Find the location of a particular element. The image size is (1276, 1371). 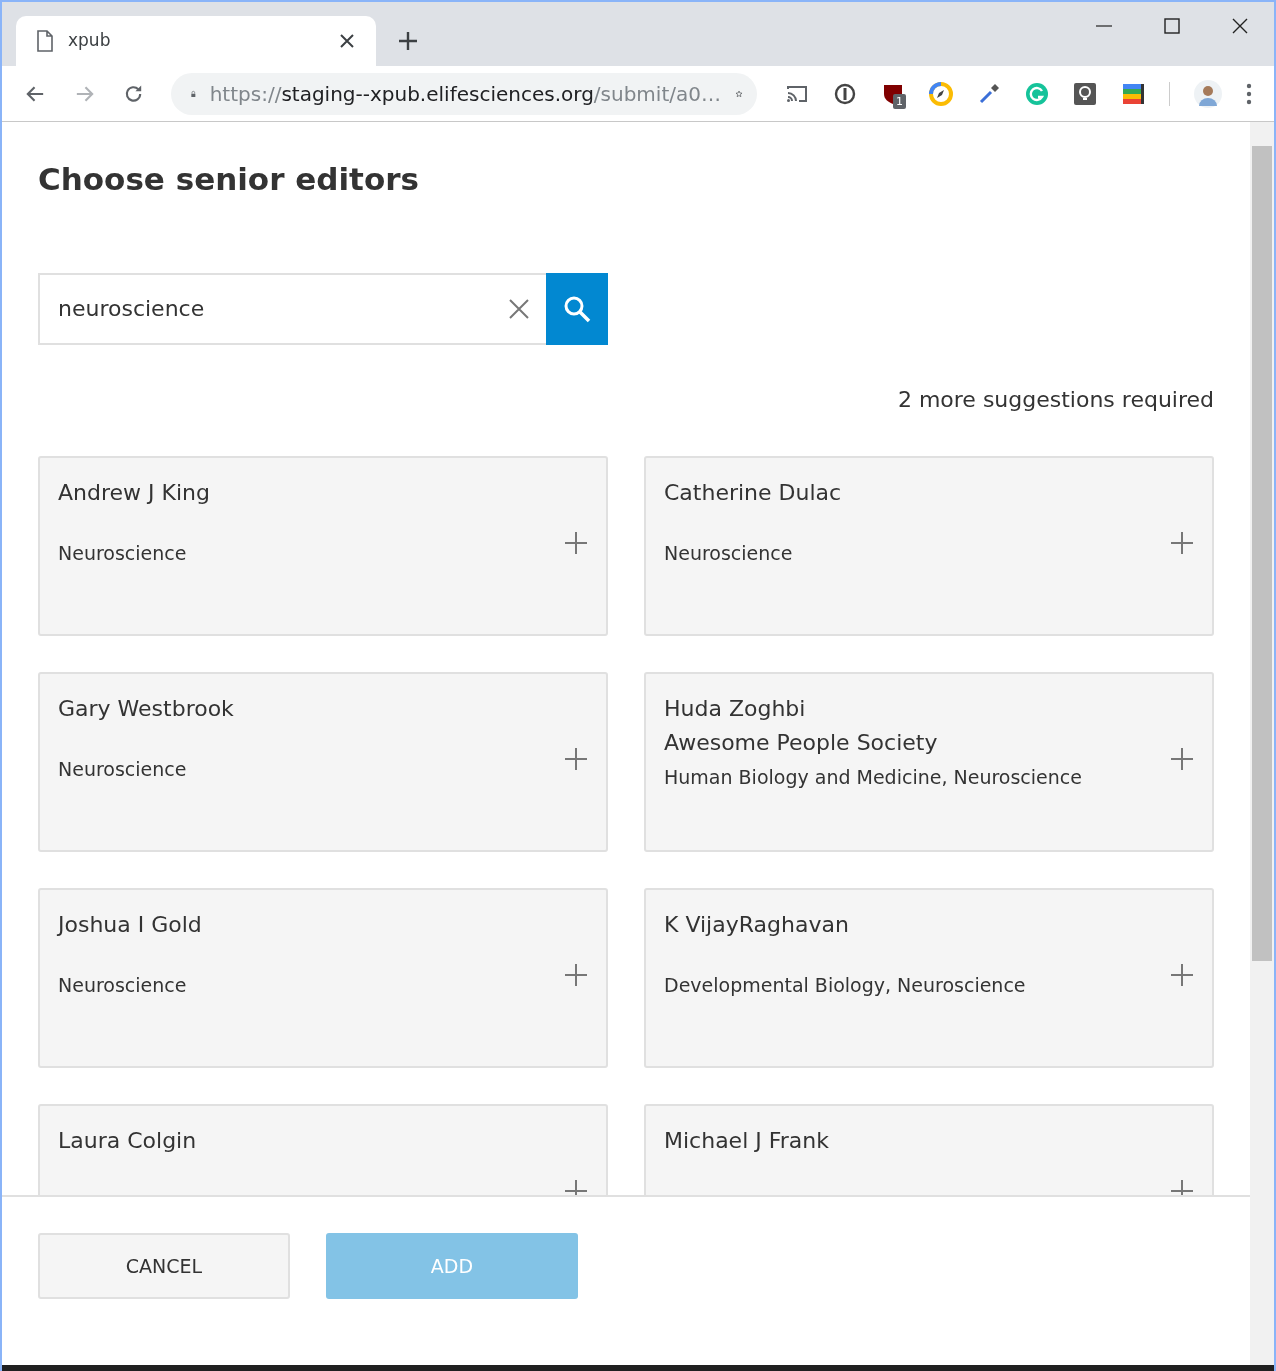

editor-card: K VijayRaghavan Developmental Biology, Neuroscience is located at coordinates (929, 977).